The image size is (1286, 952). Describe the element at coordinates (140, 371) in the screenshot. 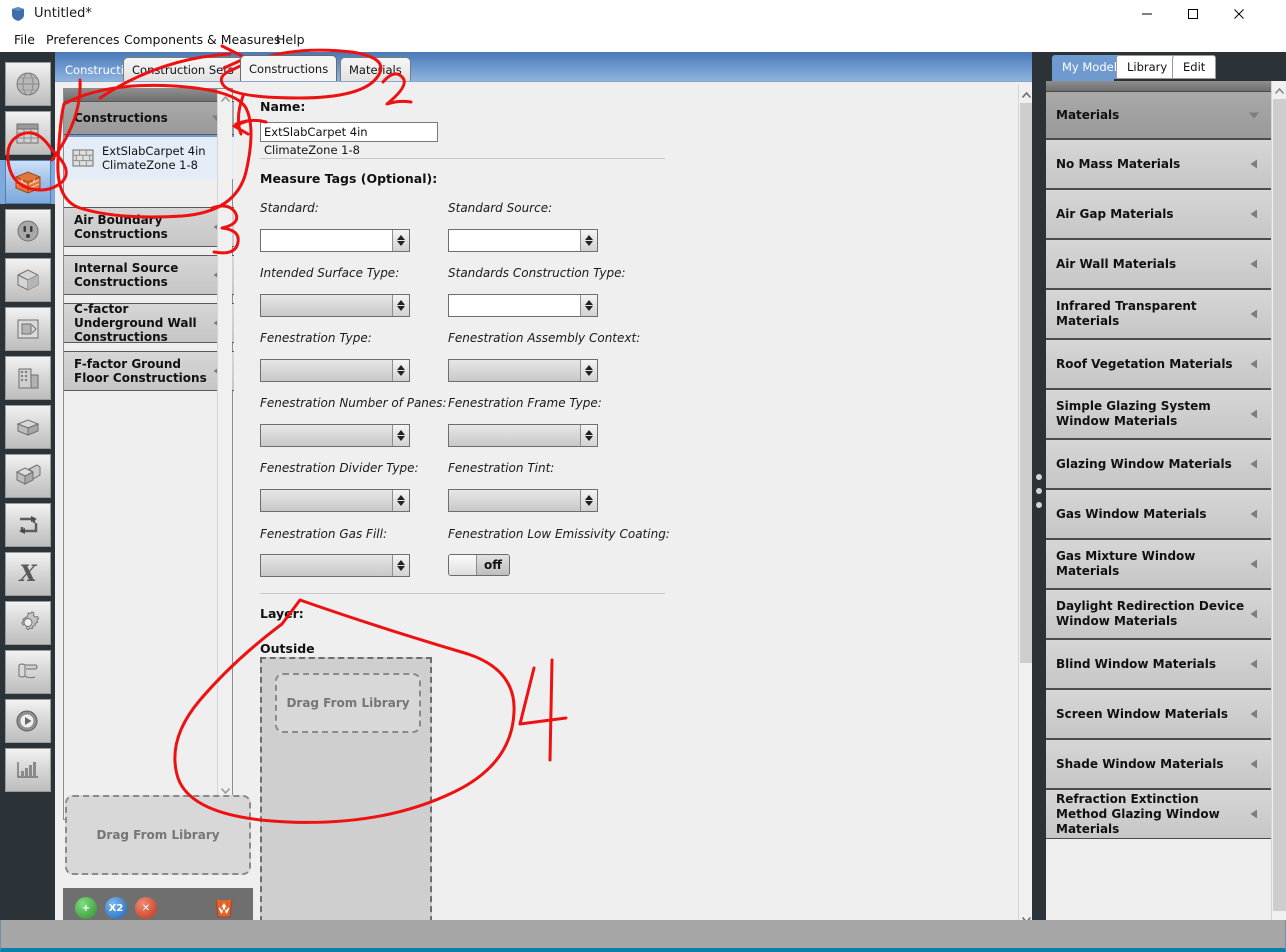

I see `accordion-f-factor-label: F-factor Ground Floor Constructions` at that location.